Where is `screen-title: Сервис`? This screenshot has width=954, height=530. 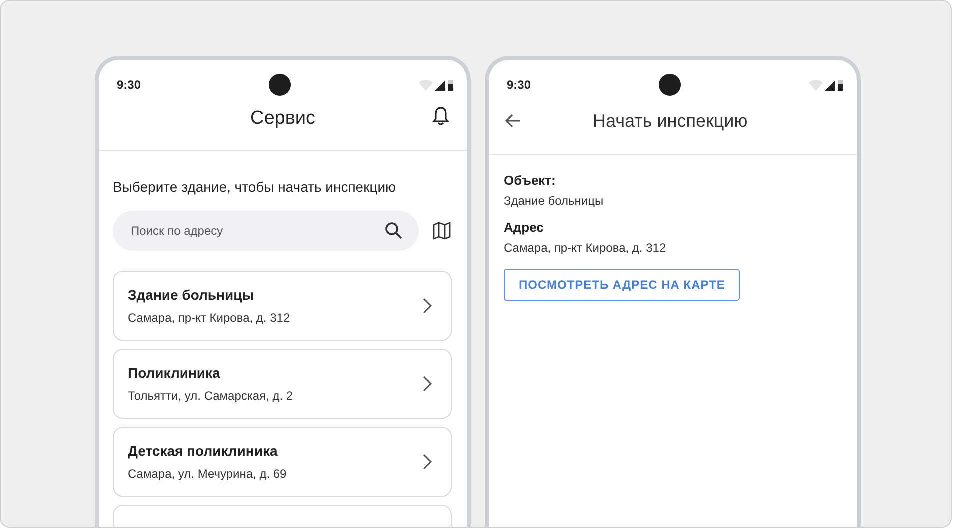 screen-title: Сервис is located at coordinates (283, 119).